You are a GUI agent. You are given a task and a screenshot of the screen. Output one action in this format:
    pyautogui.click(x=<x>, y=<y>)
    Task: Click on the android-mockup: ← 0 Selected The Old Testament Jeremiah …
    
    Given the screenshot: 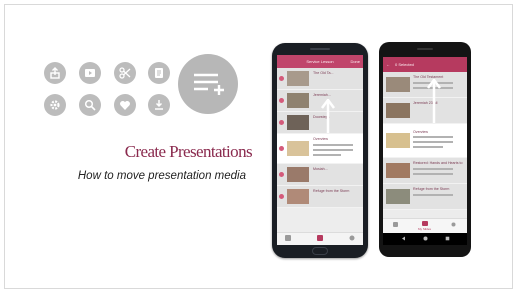 What is the action you would take?
    pyautogui.click(x=425, y=149)
    